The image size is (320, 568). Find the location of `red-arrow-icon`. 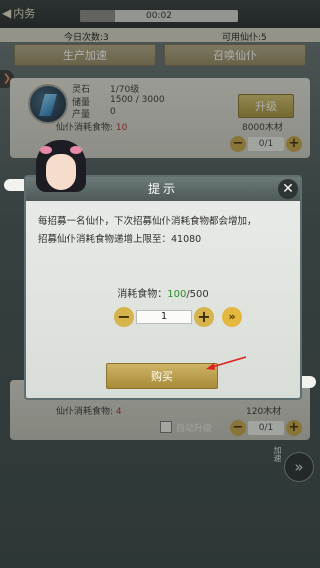

red-arrow-icon is located at coordinates (226, 363).